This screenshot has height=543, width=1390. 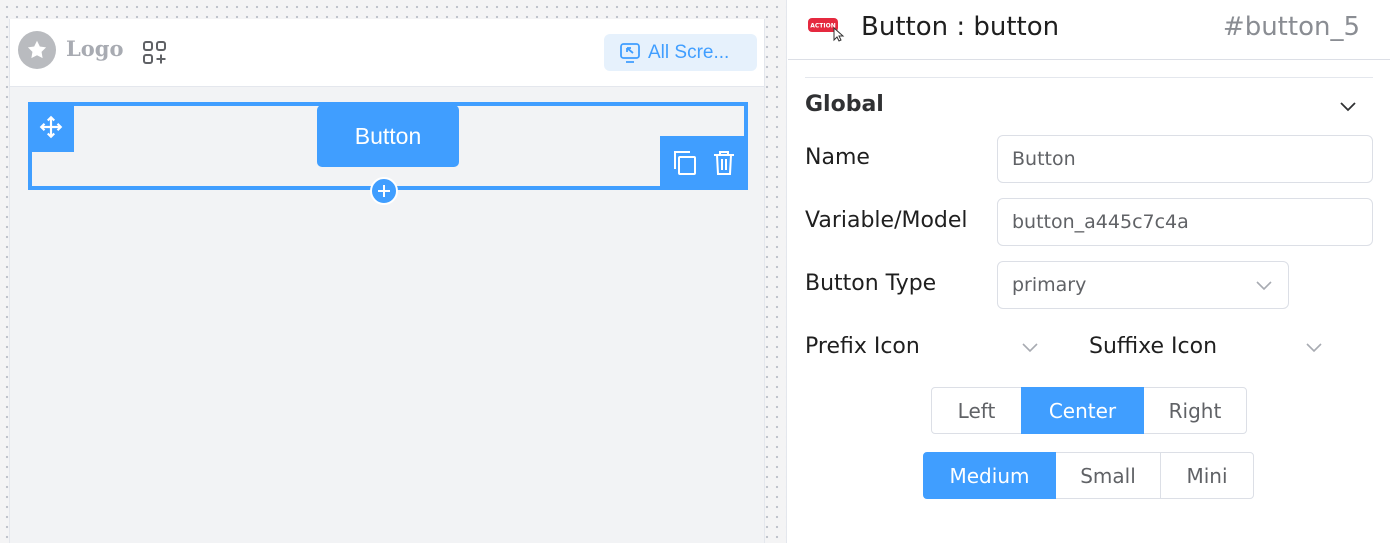 What do you see at coordinates (871, 283) in the screenshot?
I see `button-type-label: Button Type` at bounding box center [871, 283].